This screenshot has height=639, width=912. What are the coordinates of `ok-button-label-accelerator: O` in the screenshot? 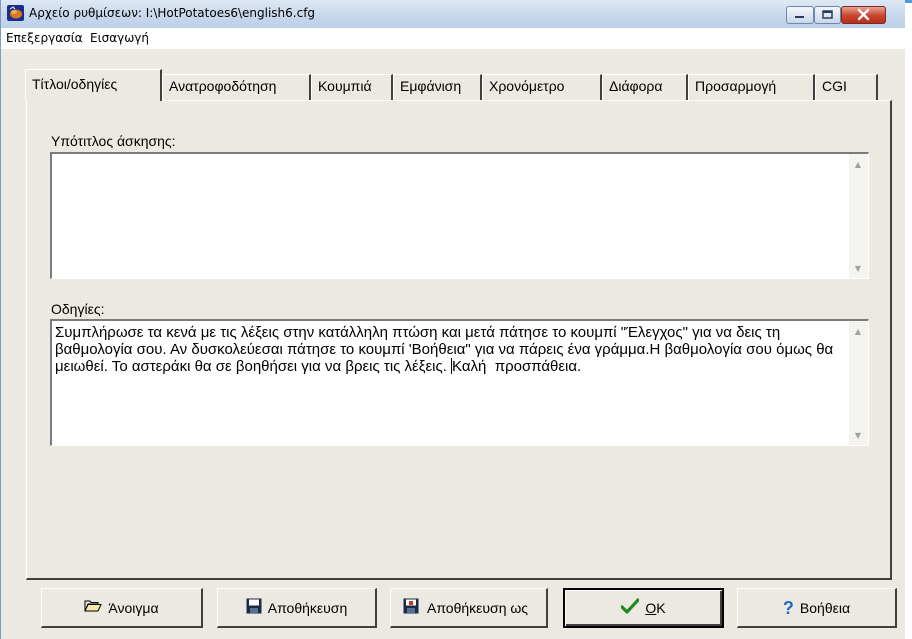 It's located at (651, 608).